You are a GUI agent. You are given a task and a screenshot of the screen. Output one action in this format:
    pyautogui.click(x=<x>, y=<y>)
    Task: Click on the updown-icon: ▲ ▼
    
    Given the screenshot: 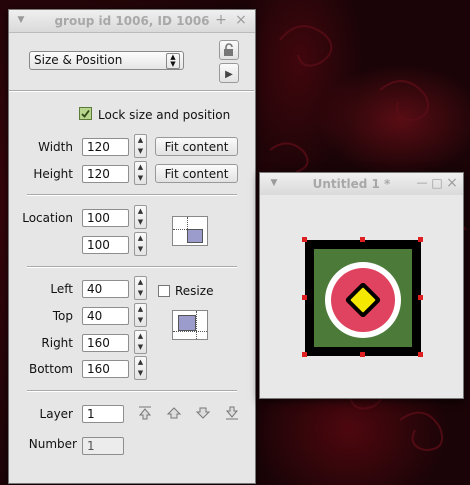 What is the action you would take?
    pyautogui.click(x=173, y=61)
    